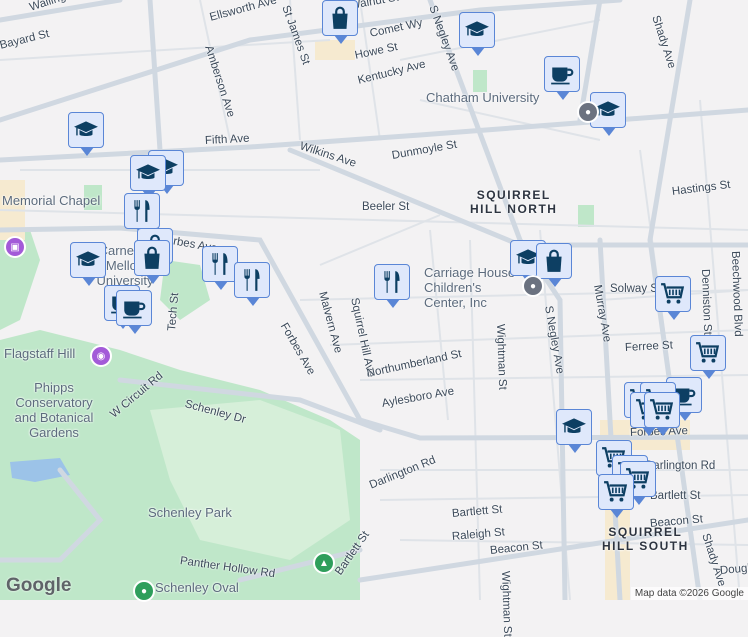 Image resolution: width=748 pixels, height=637 pixels. Describe the element at coordinates (645, 539) in the screenshot. I see `neighborhood-label: SQUIRREL HILL SOUTH` at that location.